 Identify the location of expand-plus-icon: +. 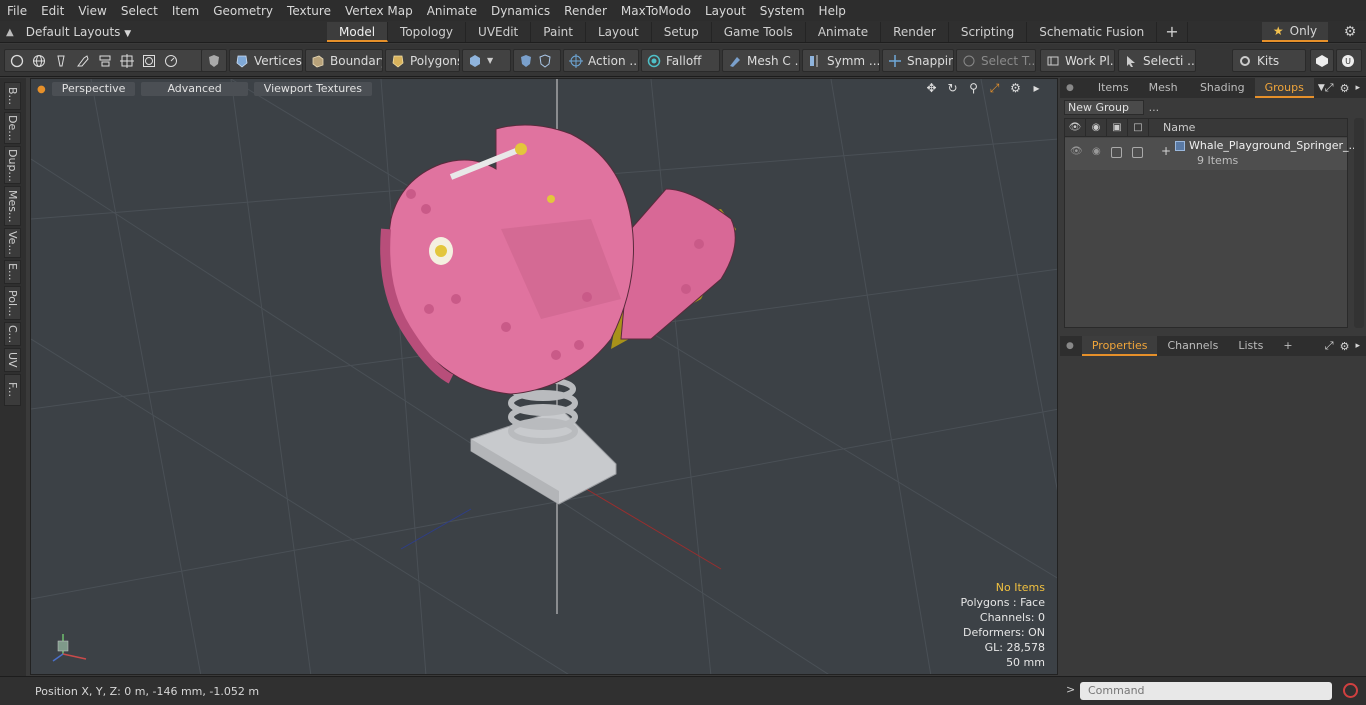
(1166, 151).